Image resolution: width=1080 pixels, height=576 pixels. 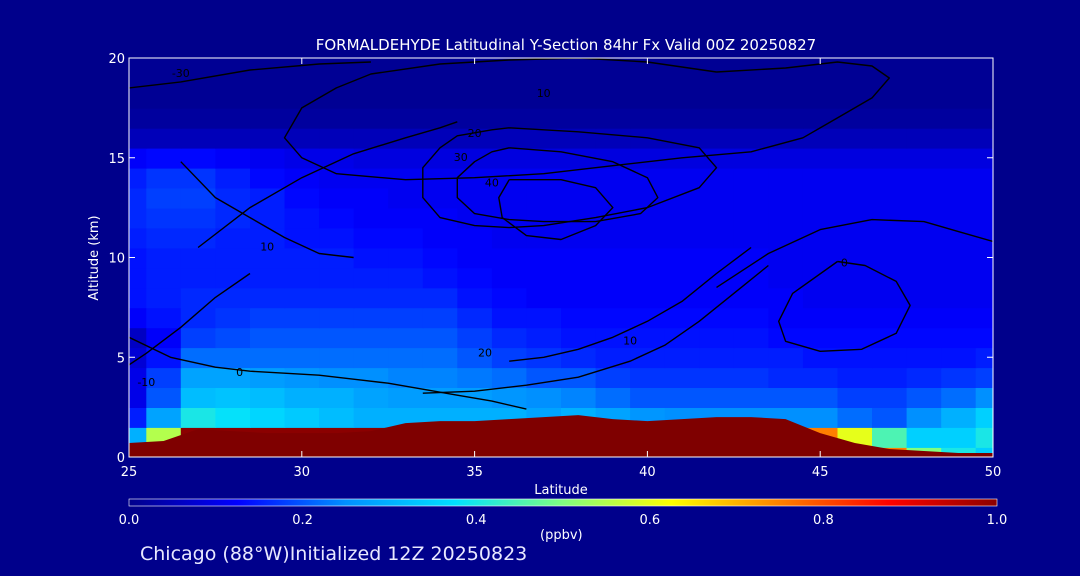 I want to click on y-tick-label: 20, so click(x=116, y=59).